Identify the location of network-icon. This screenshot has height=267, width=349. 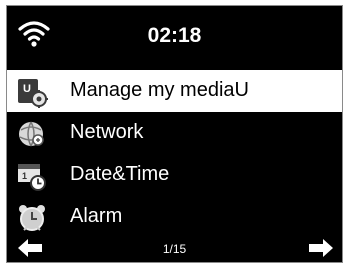
(32, 134).